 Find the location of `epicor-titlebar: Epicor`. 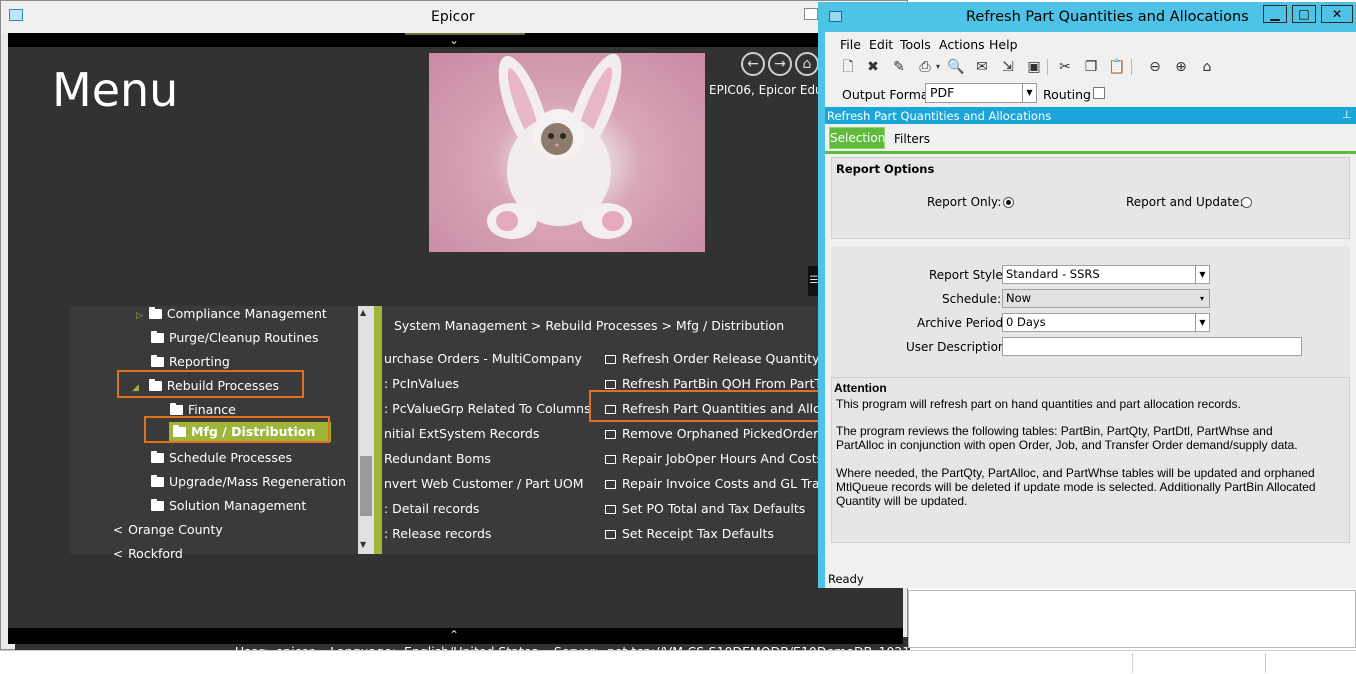

epicor-titlebar: Epicor is located at coordinates (454, 17).